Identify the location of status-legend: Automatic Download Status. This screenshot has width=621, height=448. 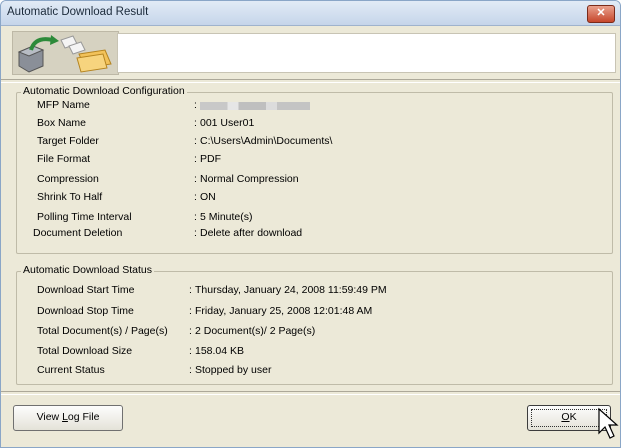
(87, 270).